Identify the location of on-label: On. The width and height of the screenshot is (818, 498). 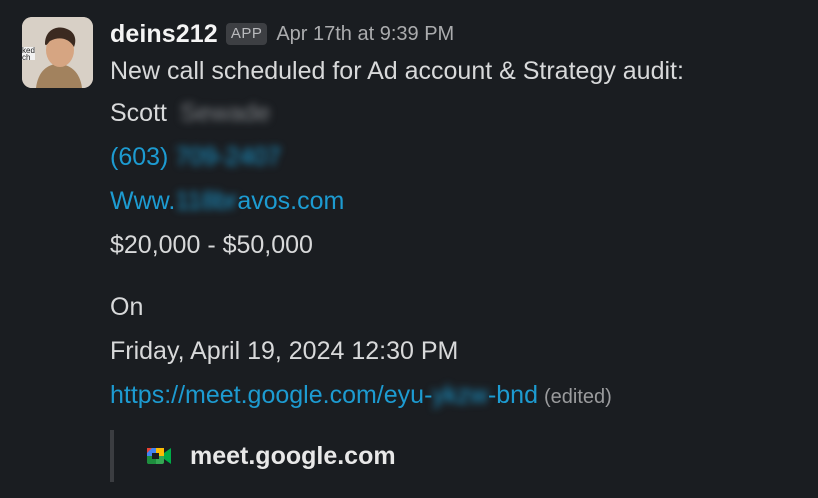
(127, 307).